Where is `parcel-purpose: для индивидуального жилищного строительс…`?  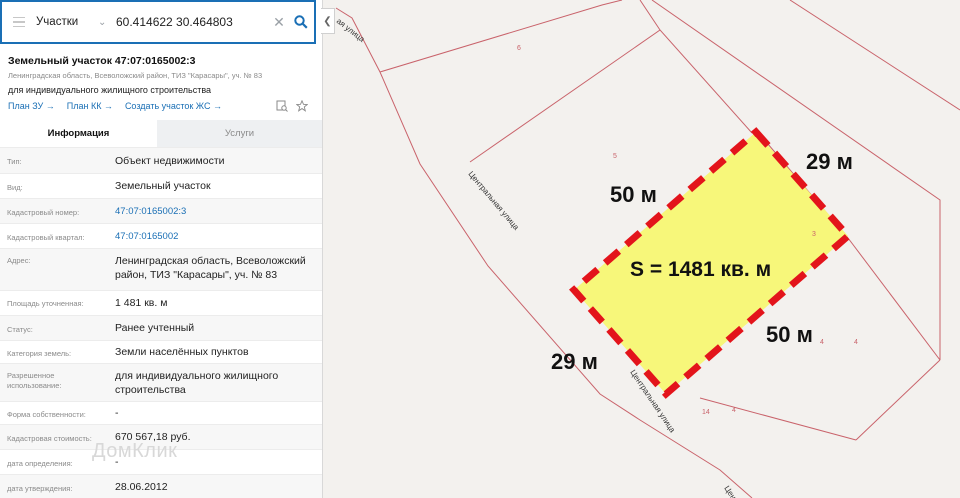
parcel-purpose: для индивидуального жилищного строительс… is located at coordinates (110, 90).